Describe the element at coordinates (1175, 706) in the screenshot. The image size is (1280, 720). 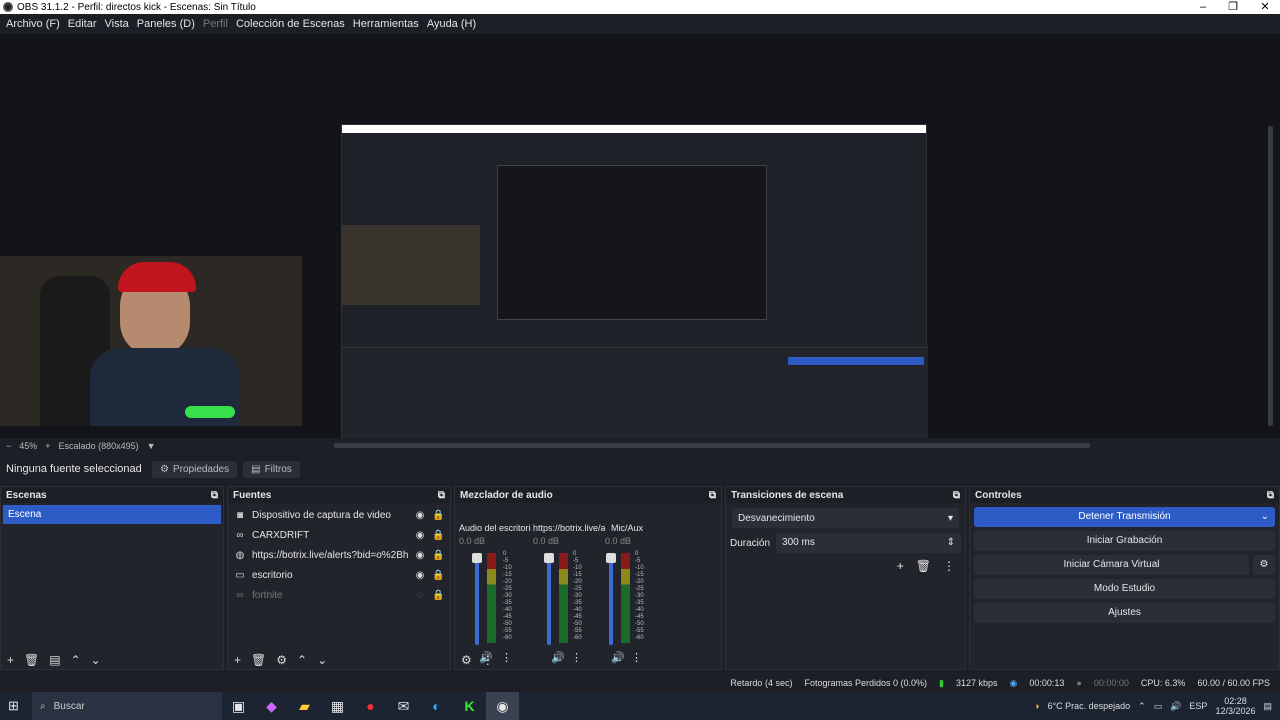
I see `volume-icon: 🔊` at that location.